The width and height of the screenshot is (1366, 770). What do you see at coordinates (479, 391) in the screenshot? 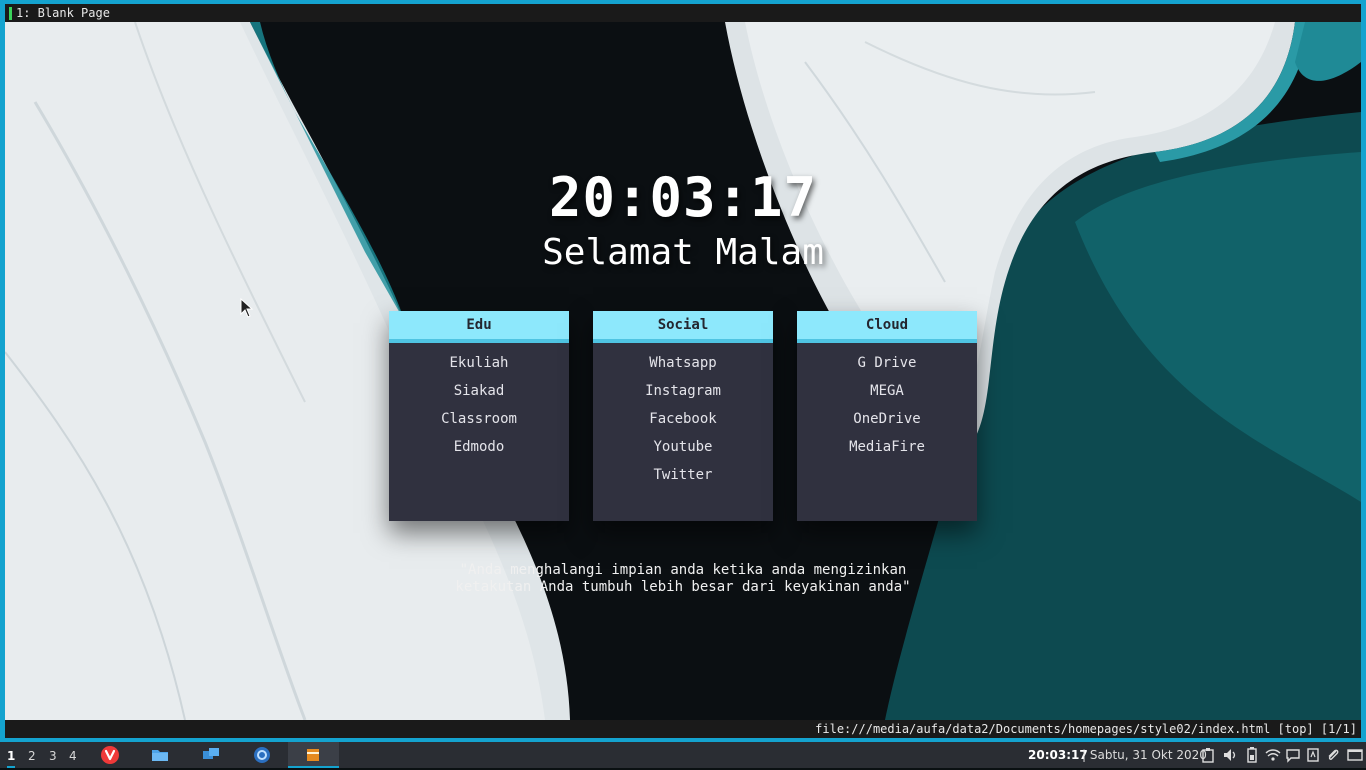
I see `link-siakad: Siakad` at bounding box center [479, 391].